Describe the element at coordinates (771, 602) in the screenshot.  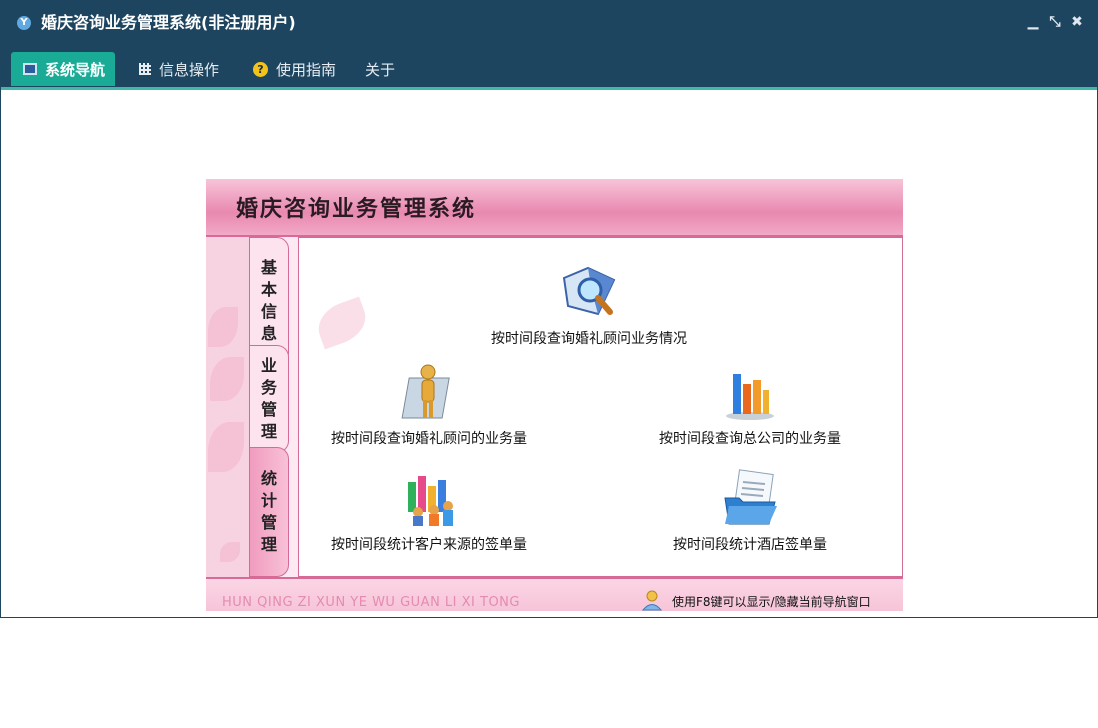
I see `footer-hint: 使用F8键可以显示/隐藏当前导航窗口` at that location.